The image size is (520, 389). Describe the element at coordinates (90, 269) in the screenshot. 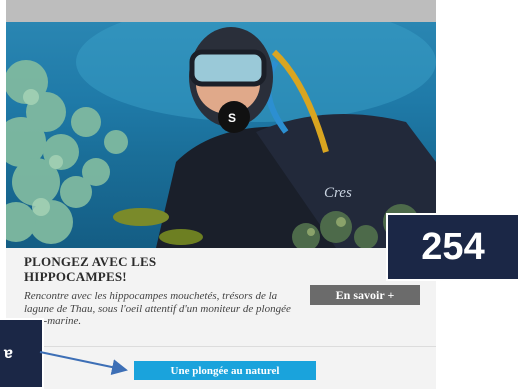

I see `card-title: PLONGEZ AVEC LES HIPPOCAMPES!` at that location.